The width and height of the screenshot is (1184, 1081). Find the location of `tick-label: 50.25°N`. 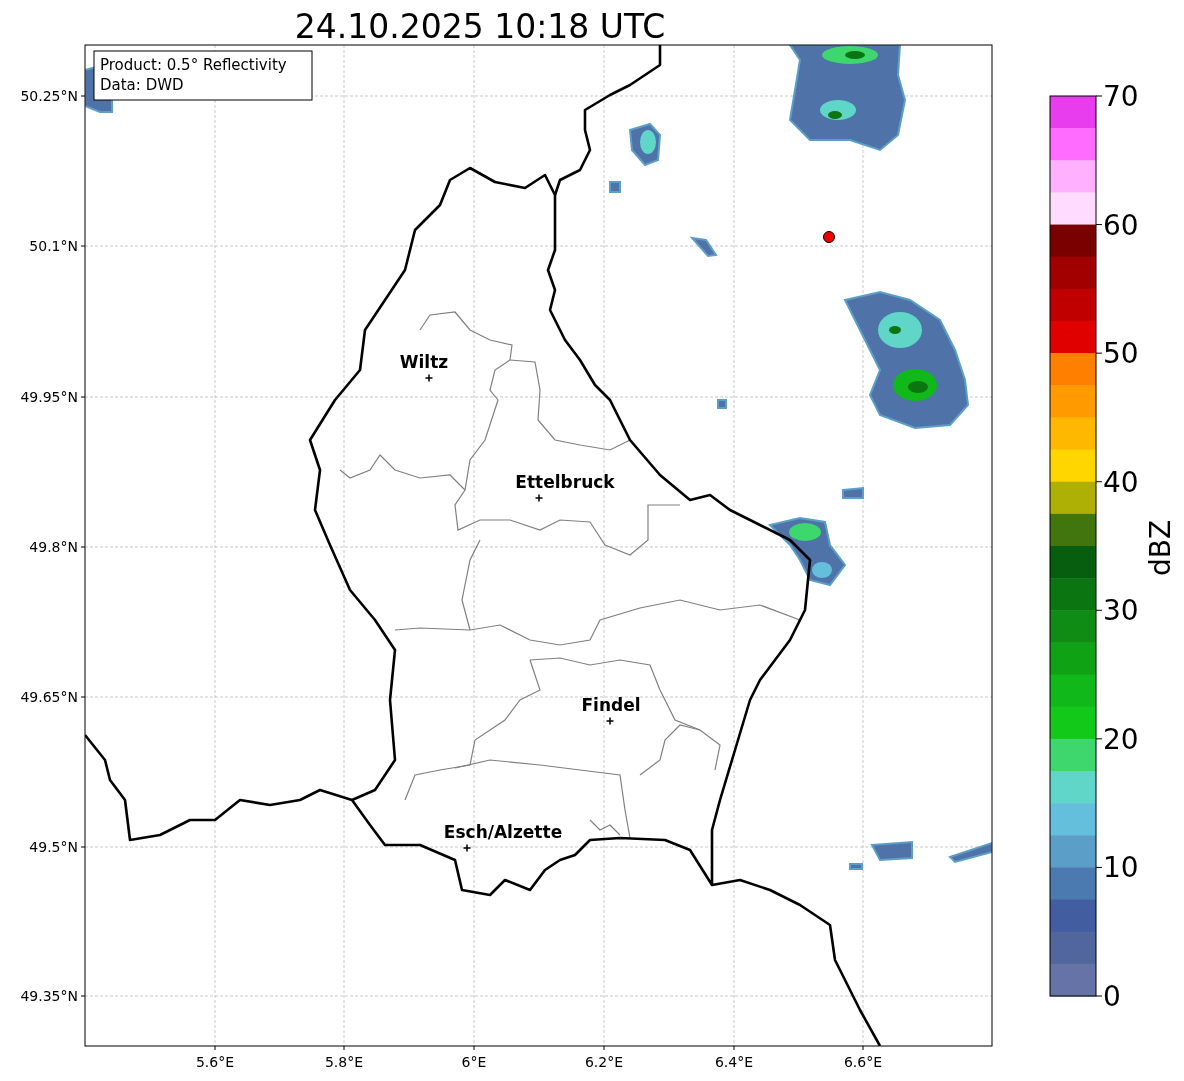

tick-label: 50.25°N is located at coordinates (49, 96).